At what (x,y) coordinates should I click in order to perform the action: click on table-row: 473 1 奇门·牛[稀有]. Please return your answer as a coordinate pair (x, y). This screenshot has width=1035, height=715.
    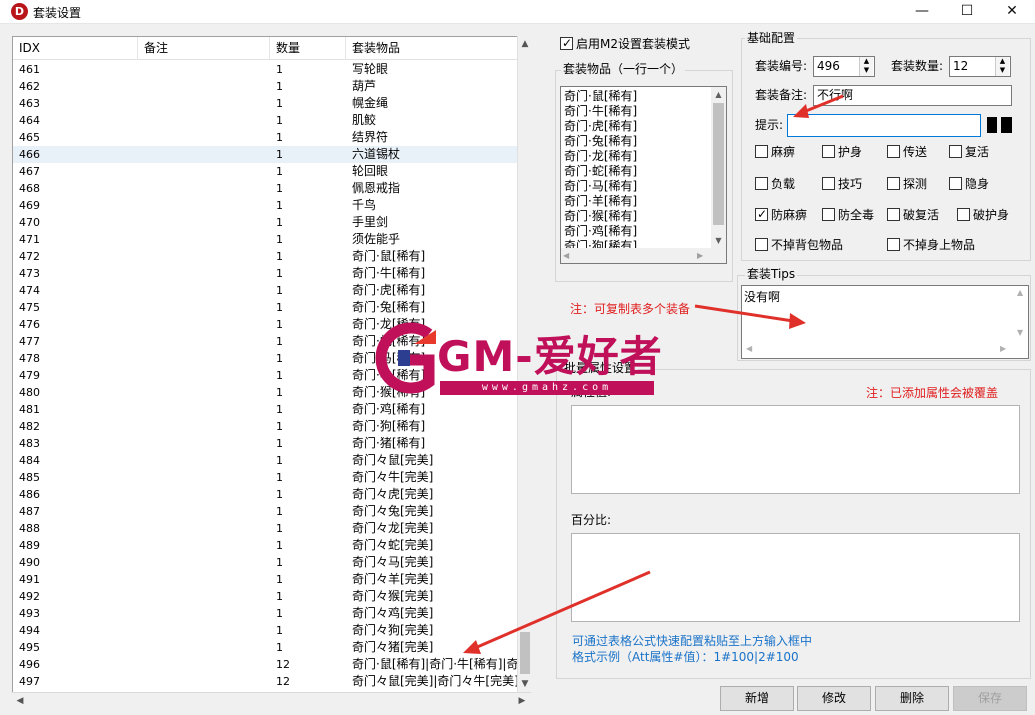
    Looking at the image, I should click on (271, 273).